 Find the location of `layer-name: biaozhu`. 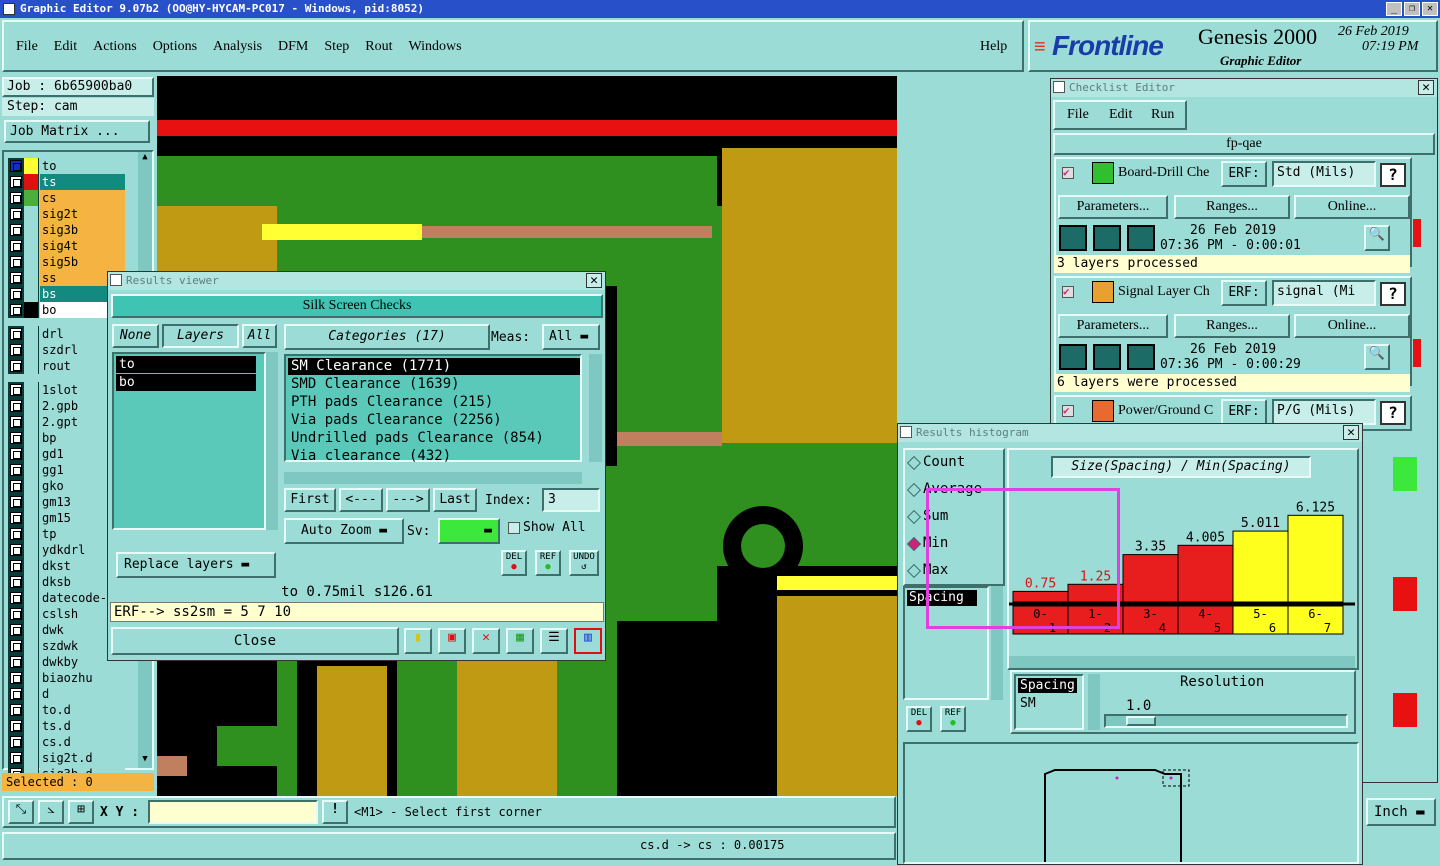

layer-name: biaozhu is located at coordinates (82, 678).